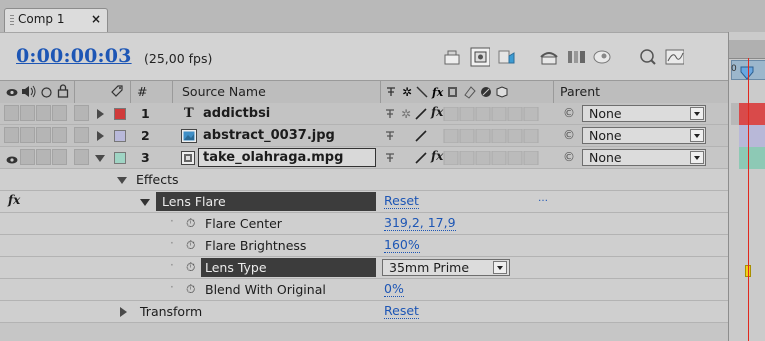 The height and width of the screenshot is (341, 765). Describe the element at coordinates (364, 246) in the screenshot. I see `property-row-flare-brightness: · ⏱ Flare Brightness 160%` at that location.